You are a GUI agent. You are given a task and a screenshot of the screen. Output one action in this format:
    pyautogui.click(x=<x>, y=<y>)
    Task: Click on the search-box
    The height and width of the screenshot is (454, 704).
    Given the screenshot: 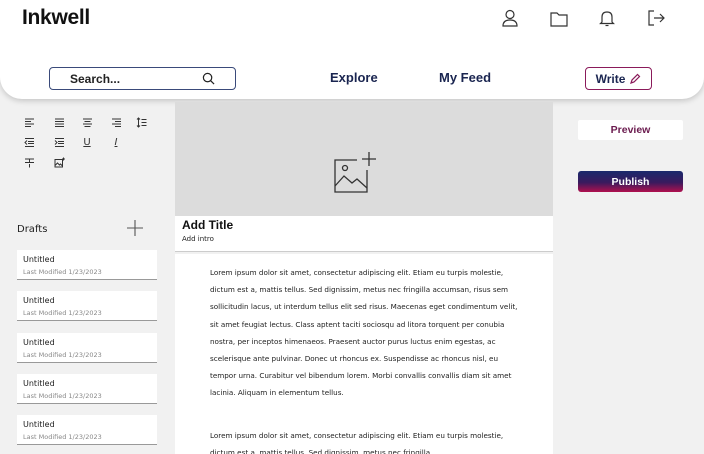 What is the action you would take?
    pyautogui.click(x=142, y=78)
    